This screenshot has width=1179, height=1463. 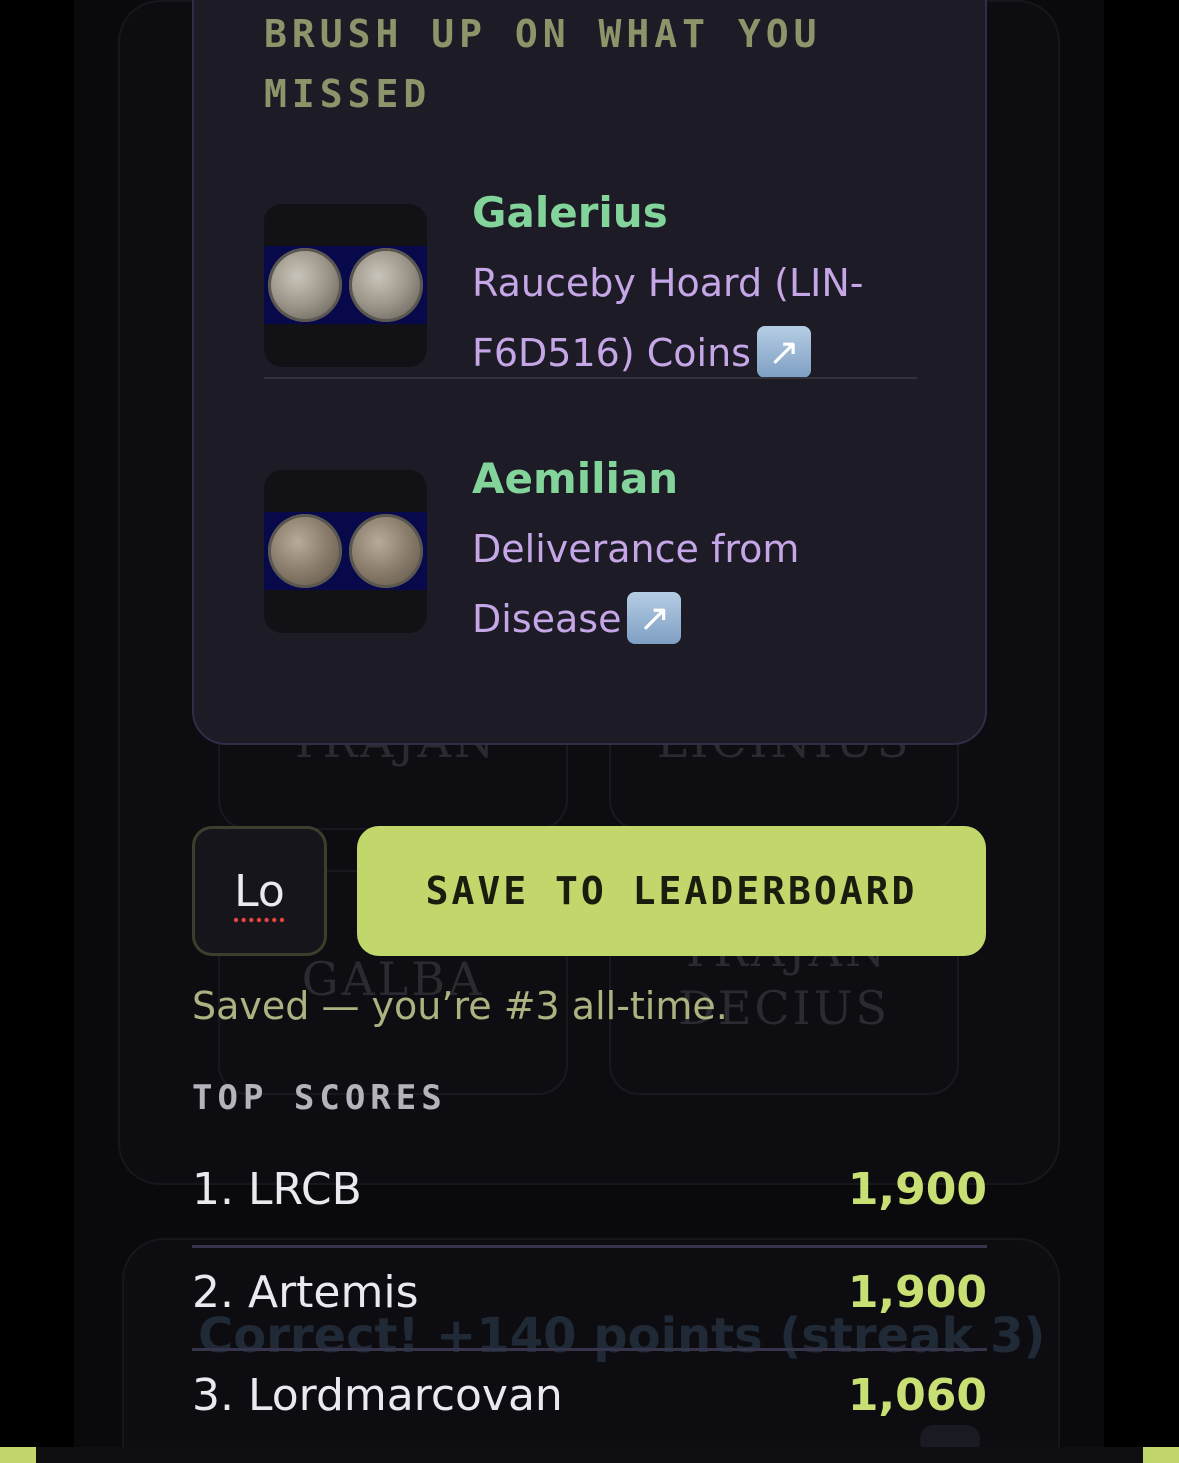 I want to click on coin-source-link: Deliverance from Disease ↗, so click(x=697, y=584).